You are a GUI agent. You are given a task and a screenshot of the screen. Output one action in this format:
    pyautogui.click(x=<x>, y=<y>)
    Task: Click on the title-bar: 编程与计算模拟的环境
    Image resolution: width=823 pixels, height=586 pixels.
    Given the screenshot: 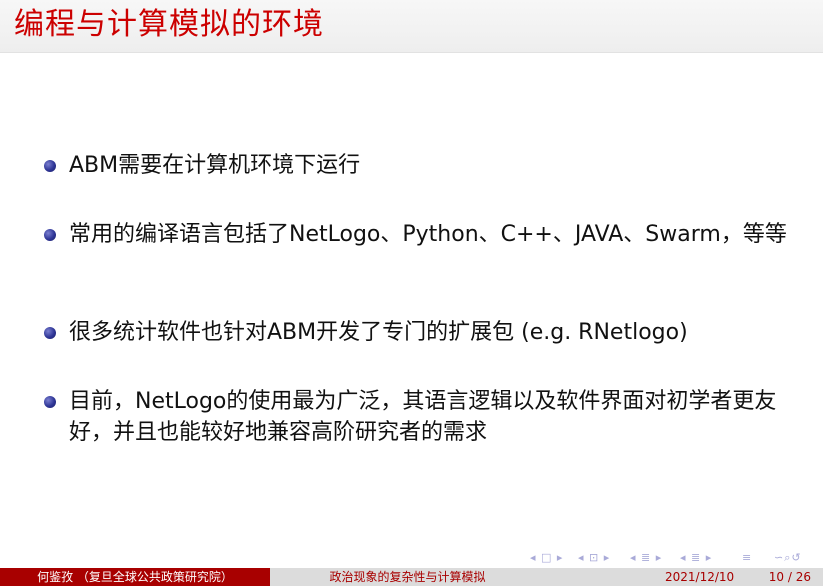 What is the action you would take?
    pyautogui.click(x=411, y=26)
    